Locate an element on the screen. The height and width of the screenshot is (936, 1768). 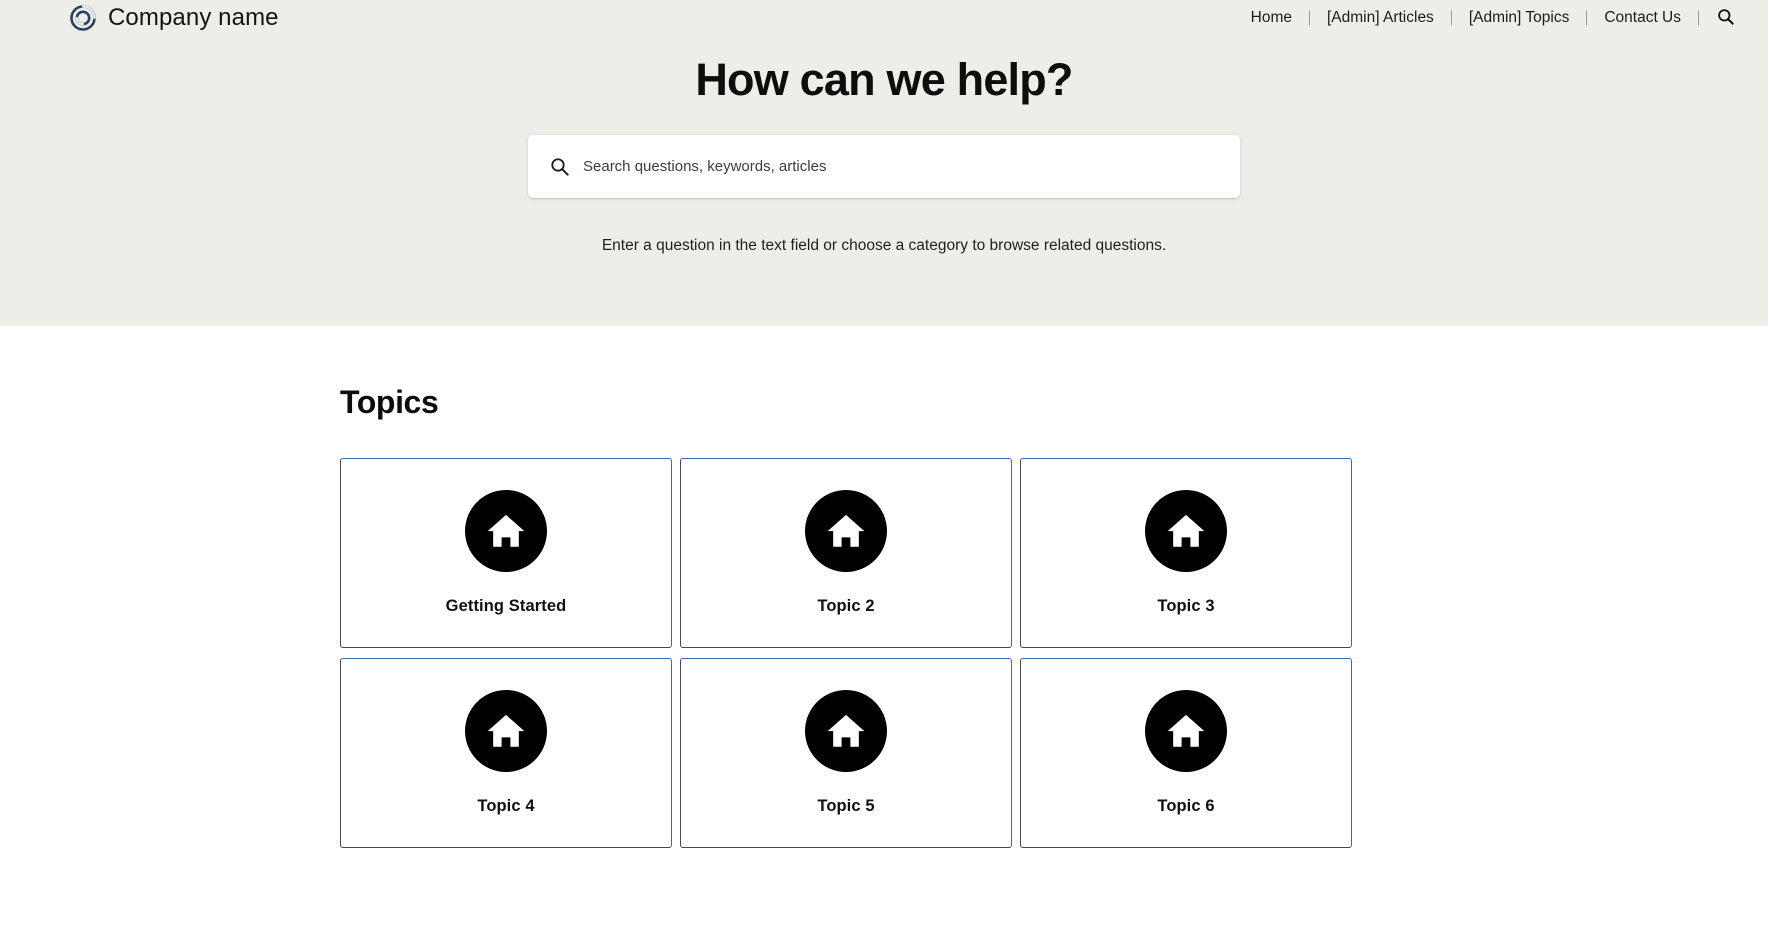
topic-card-label: Topic 6 is located at coordinates (1186, 806).